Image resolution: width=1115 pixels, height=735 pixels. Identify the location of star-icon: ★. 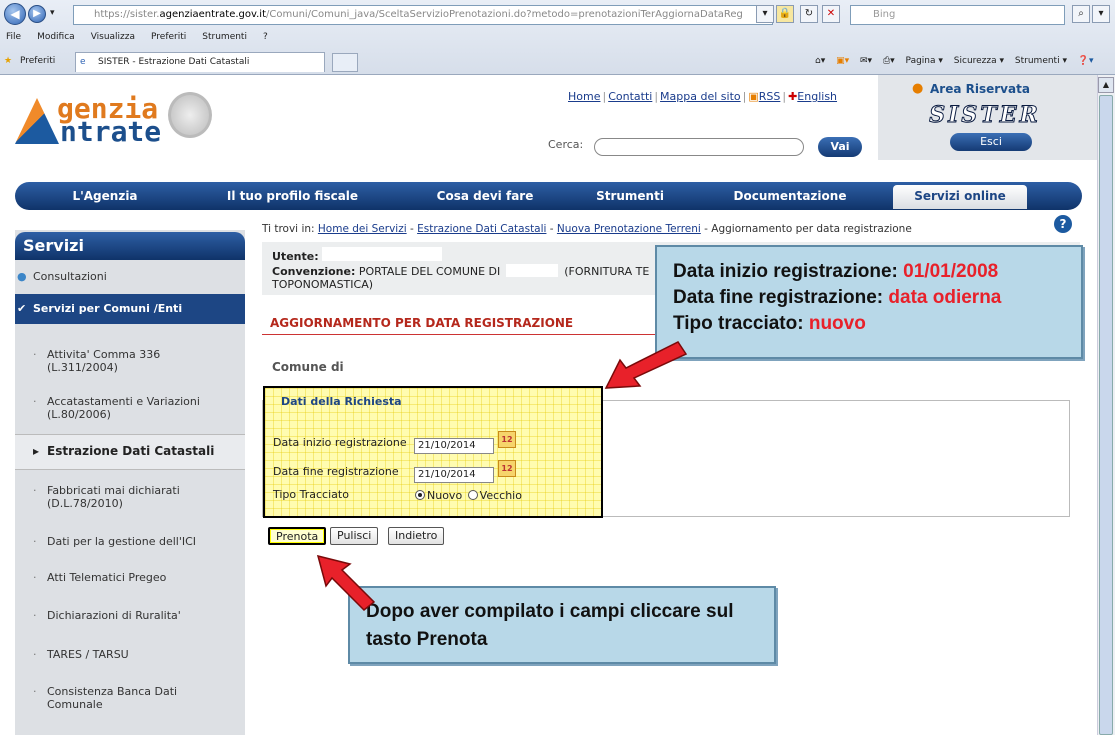
(8, 61).